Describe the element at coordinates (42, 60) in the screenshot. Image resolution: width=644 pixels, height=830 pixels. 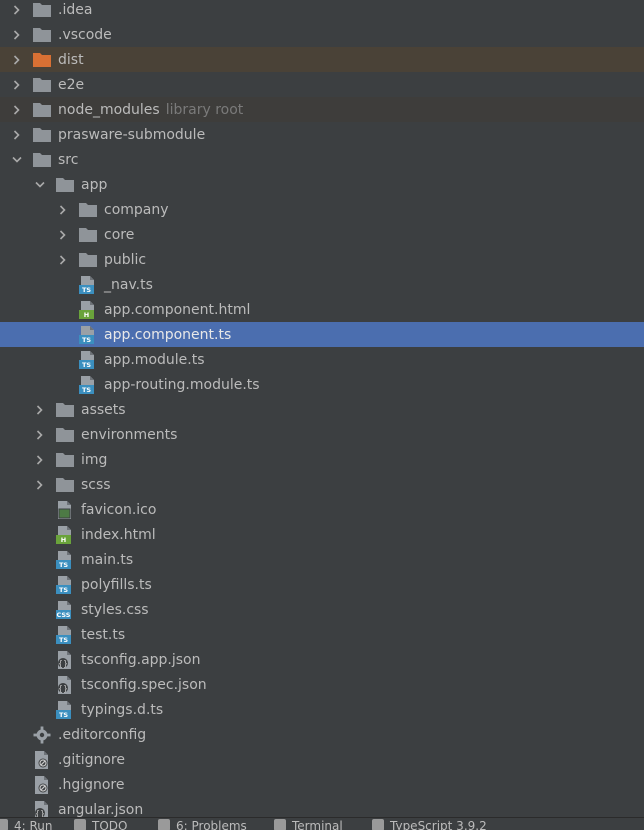
I see `excluded-folder-icon` at that location.